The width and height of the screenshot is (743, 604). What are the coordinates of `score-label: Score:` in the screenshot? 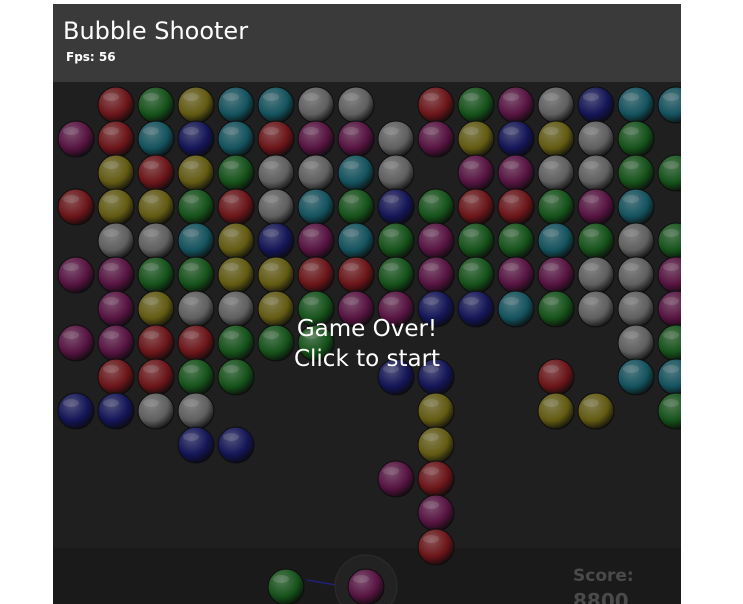 It's located at (603, 576).